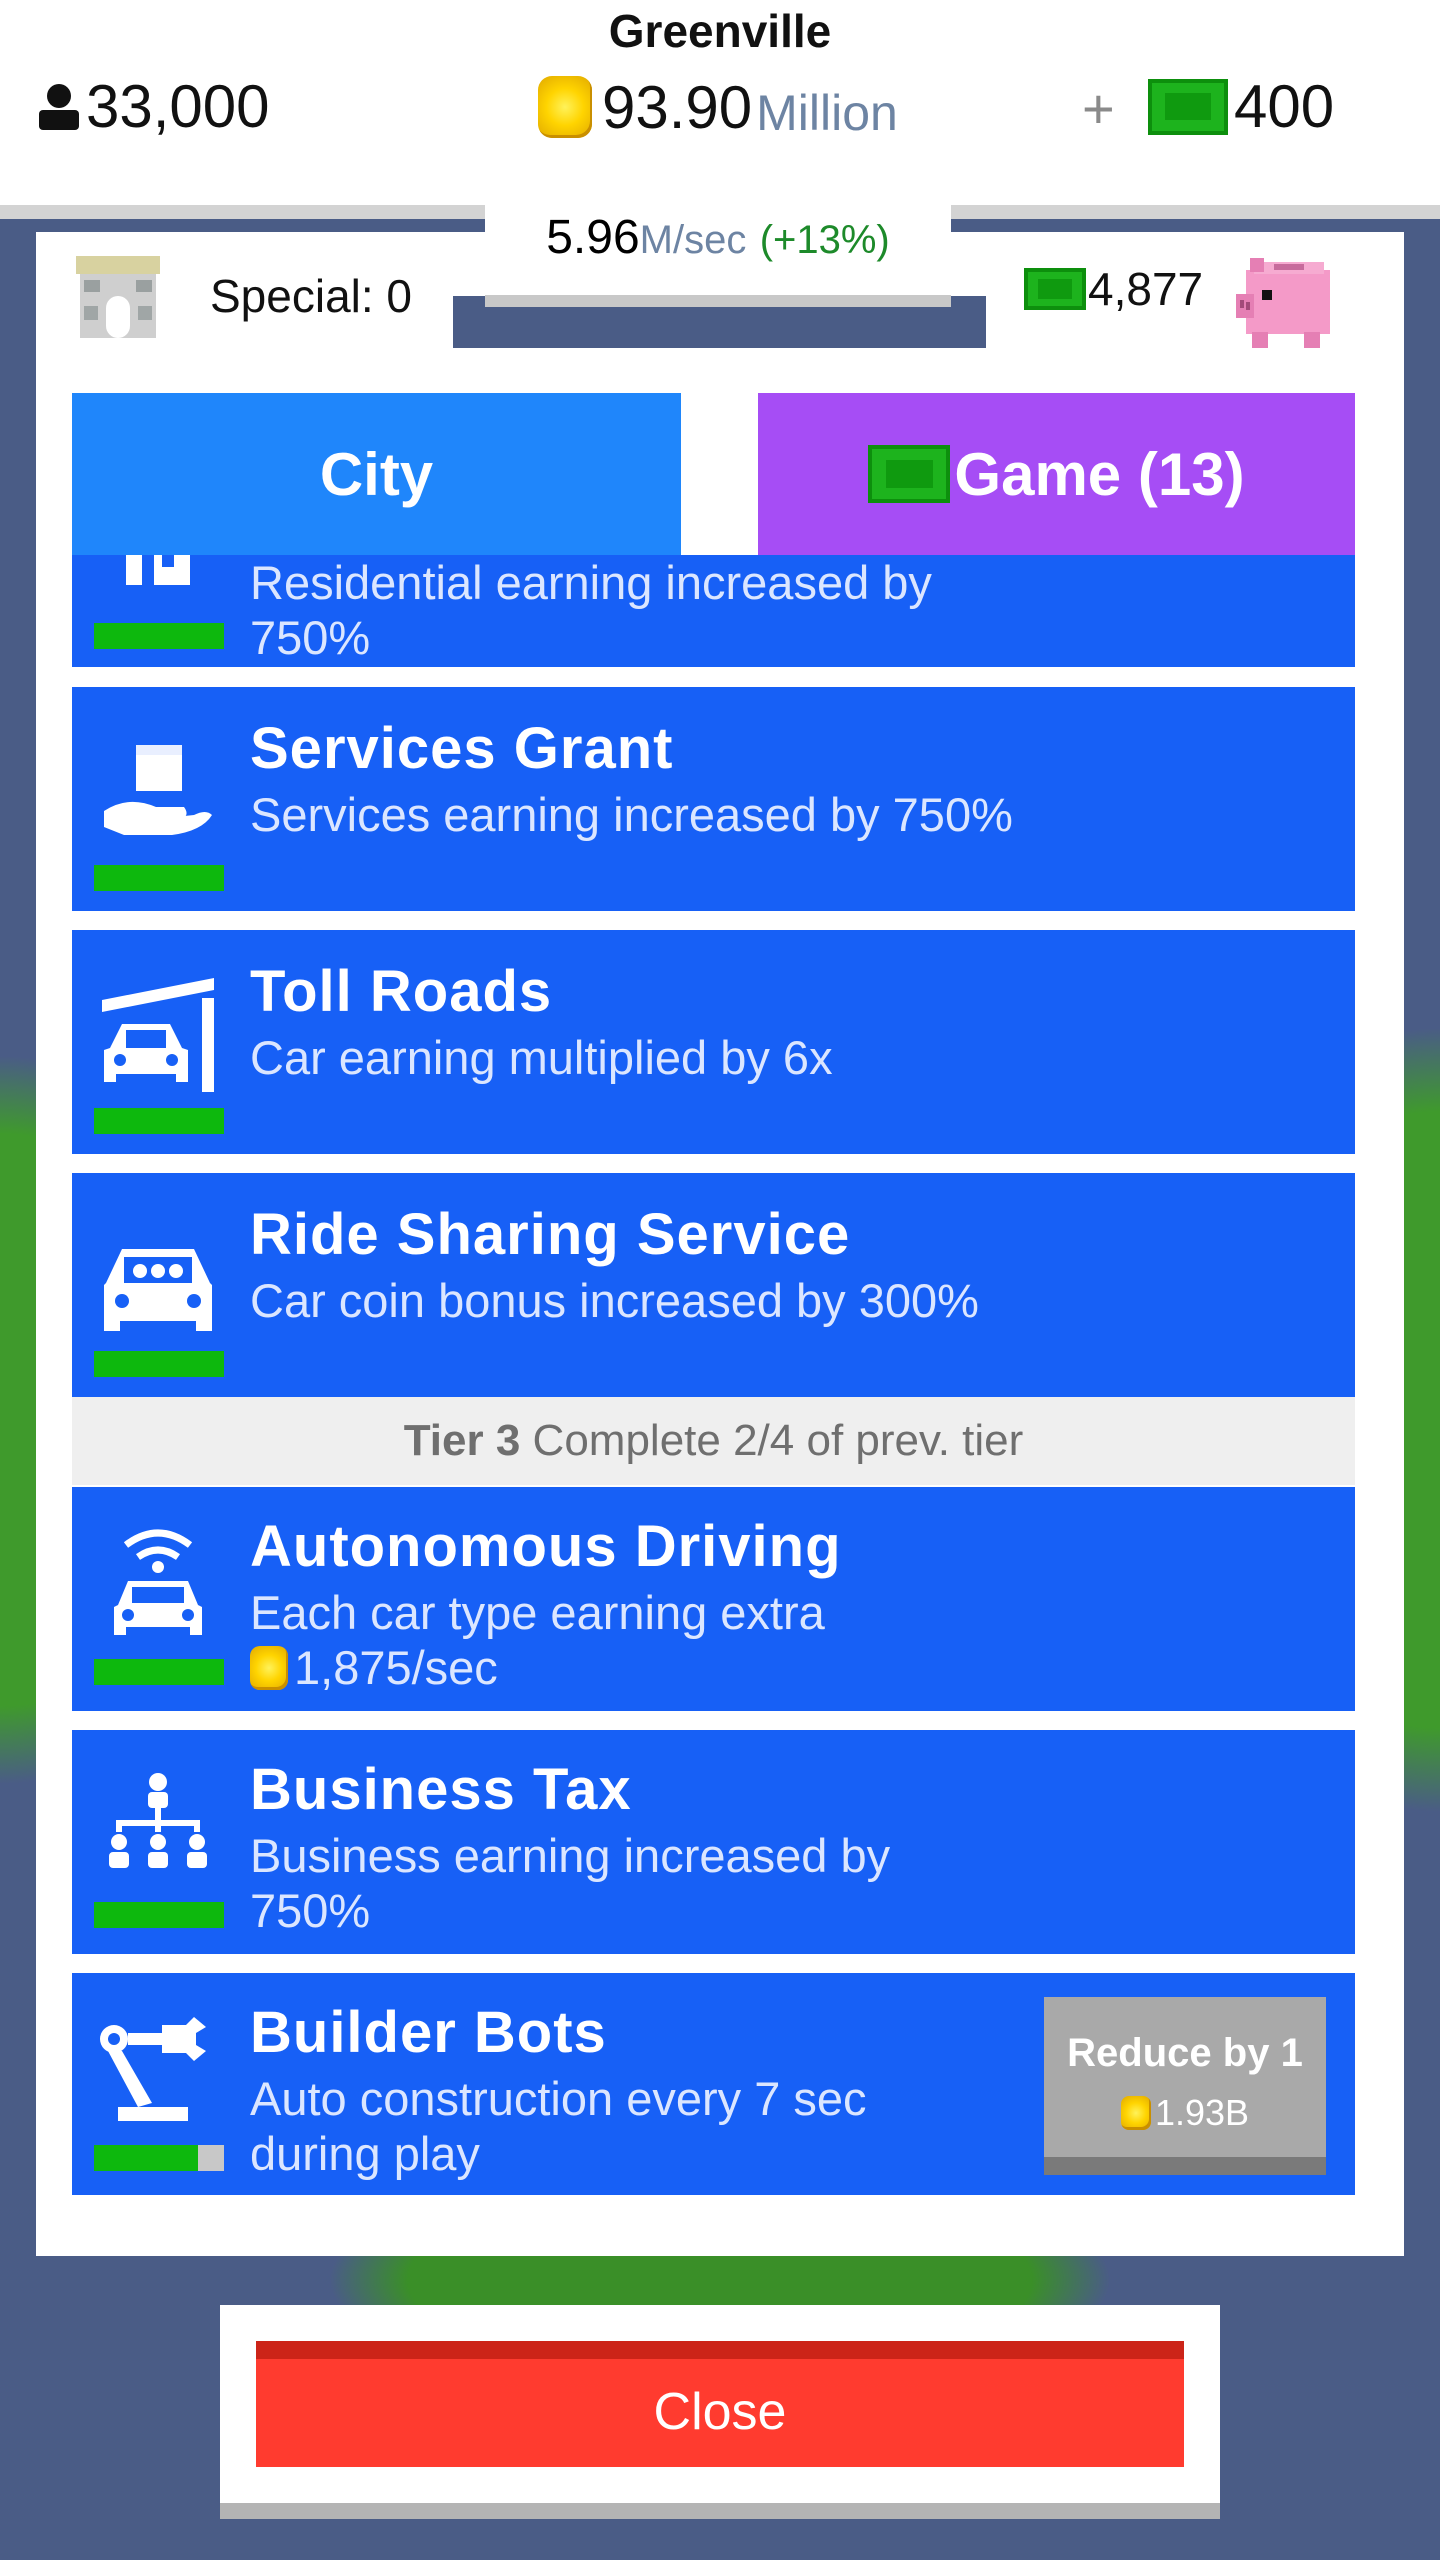 Image resolution: width=1440 pixels, height=2560 pixels. What do you see at coordinates (153, 2069) in the screenshot?
I see `robot-arm-icon` at bounding box center [153, 2069].